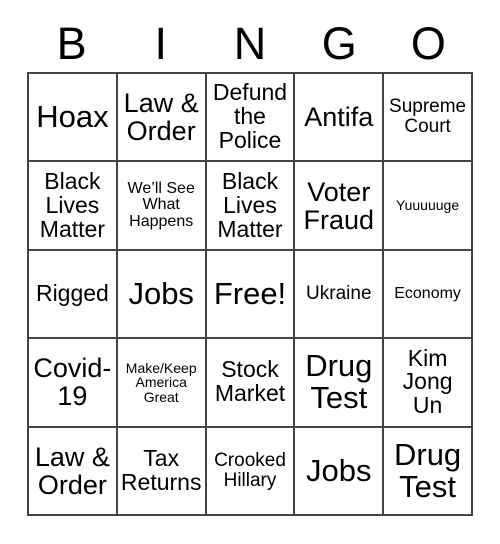  I want to click on bingo-cell: Voter Fraud, so click(340, 206).